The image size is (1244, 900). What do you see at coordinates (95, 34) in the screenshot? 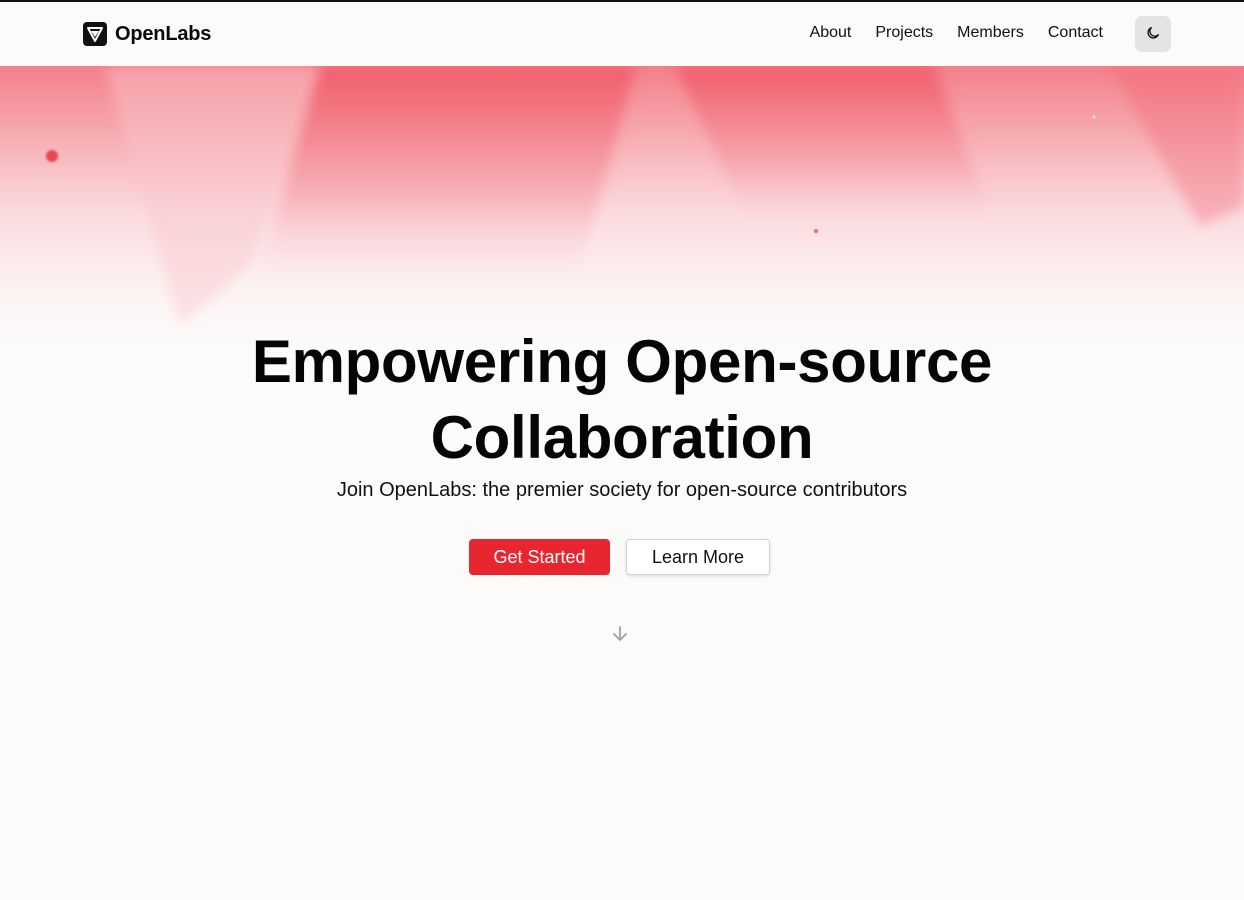
I see `shield-logo-icon` at bounding box center [95, 34].